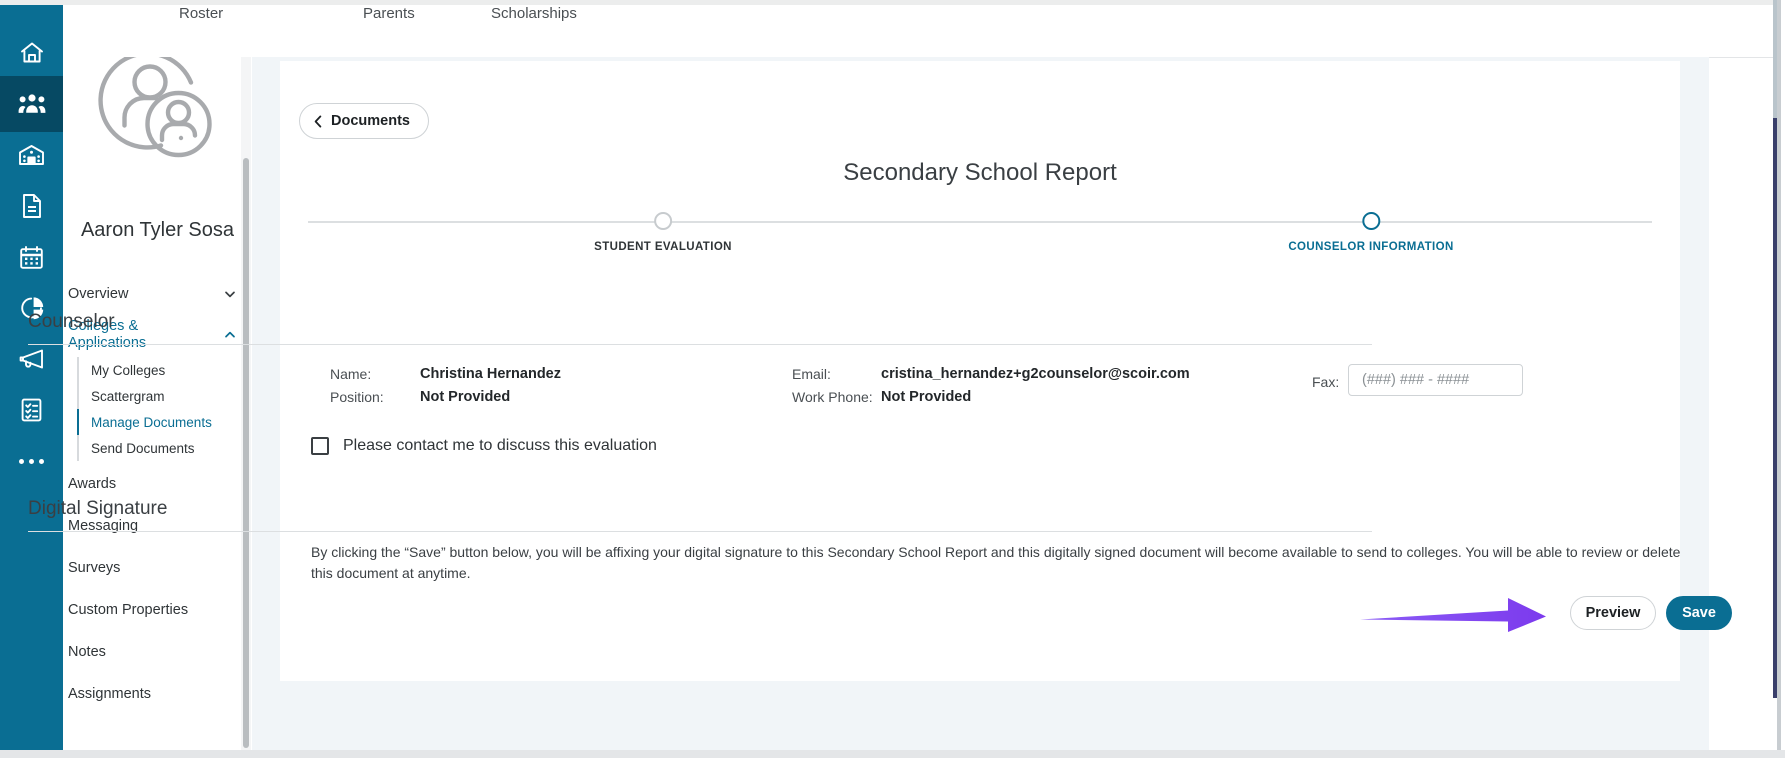  What do you see at coordinates (534, 13) in the screenshot?
I see `tab-scholarships: Scholarships` at bounding box center [534, 13].